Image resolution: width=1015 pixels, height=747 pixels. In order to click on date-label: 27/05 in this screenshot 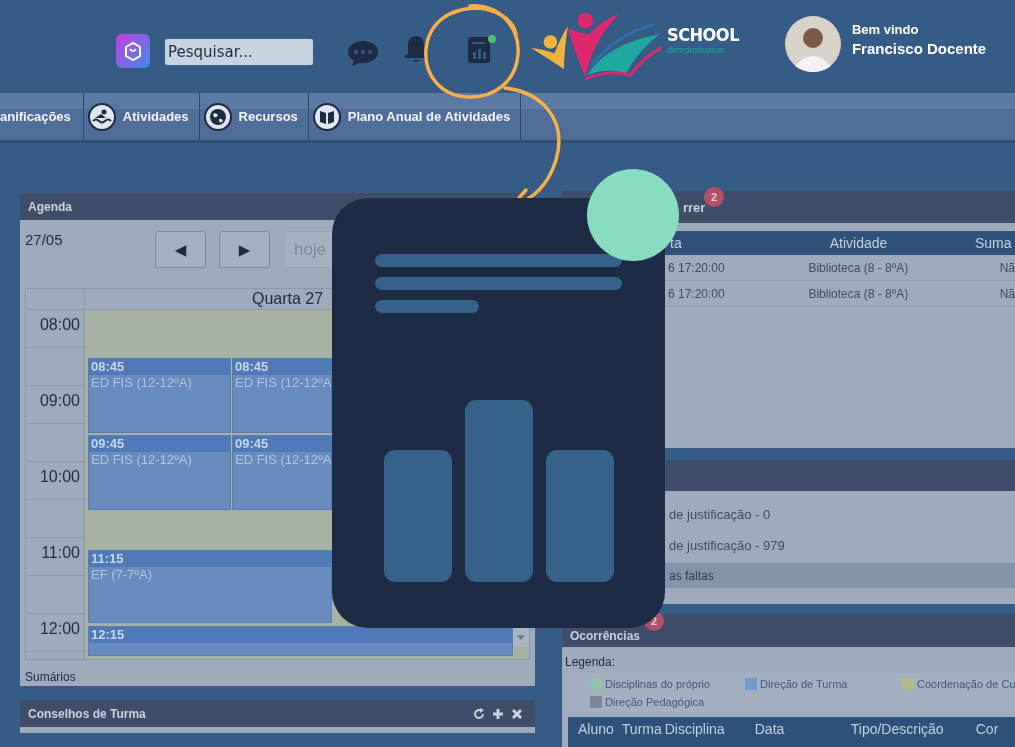, I will do `click(44, 239)`.